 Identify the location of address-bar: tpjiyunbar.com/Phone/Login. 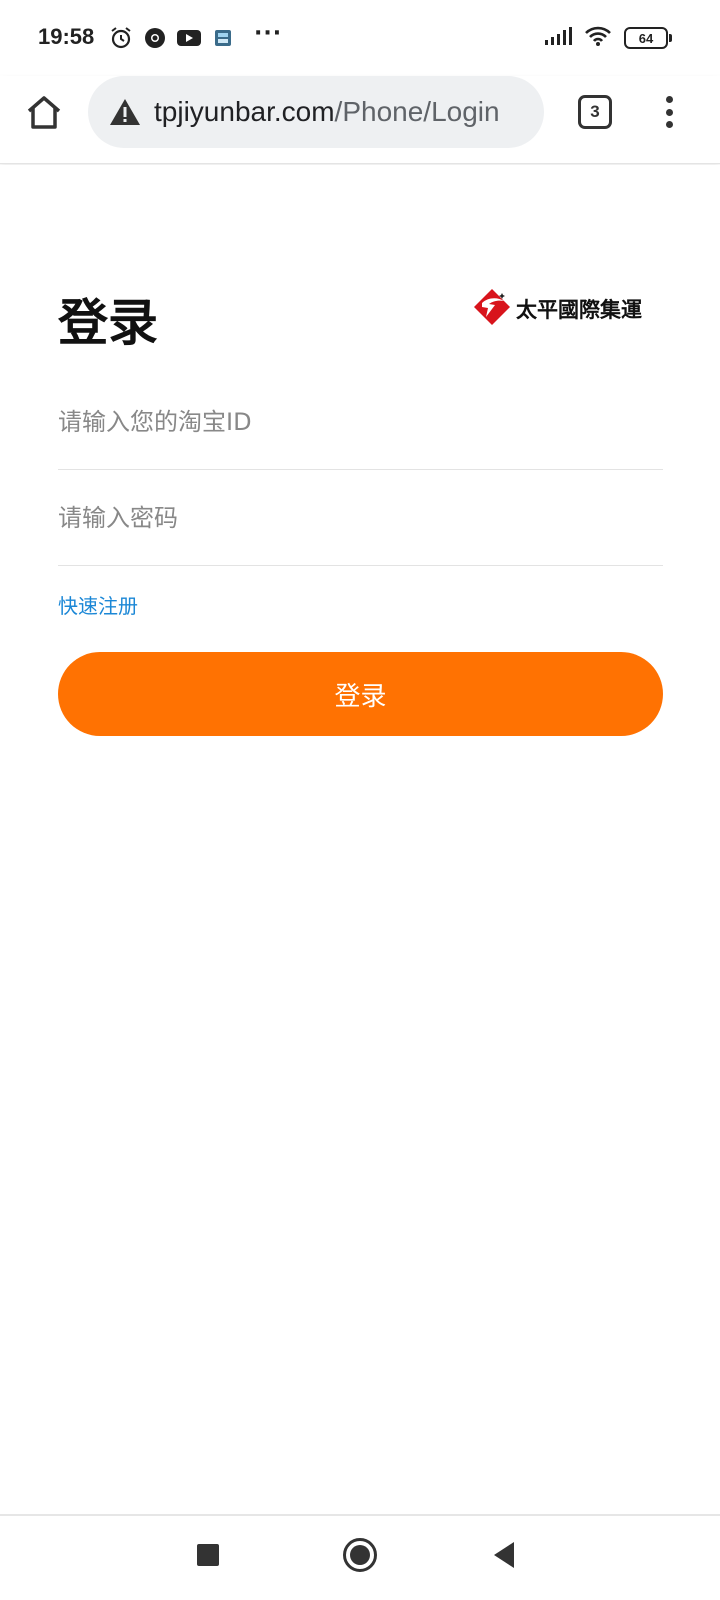
(316, 112).